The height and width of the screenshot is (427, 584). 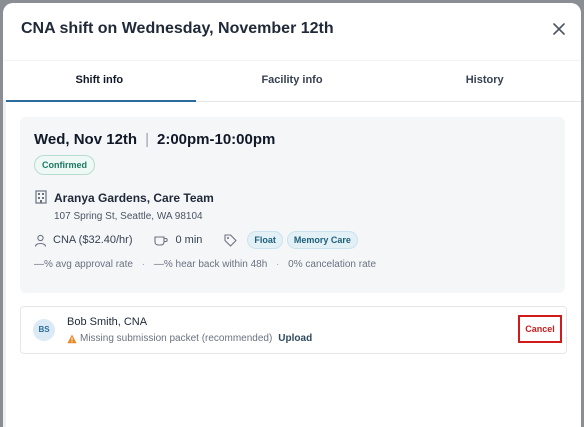 I want to click on tab-facility-info: Facility info, so click(x=292, y=81).